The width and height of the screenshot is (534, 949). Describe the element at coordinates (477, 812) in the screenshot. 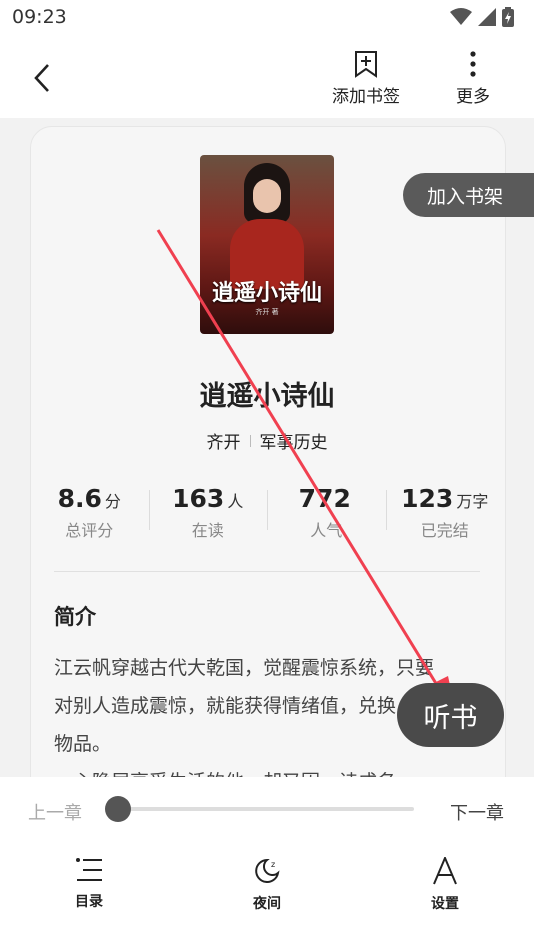

I see `next-chapter-button: 下一章` at that location.